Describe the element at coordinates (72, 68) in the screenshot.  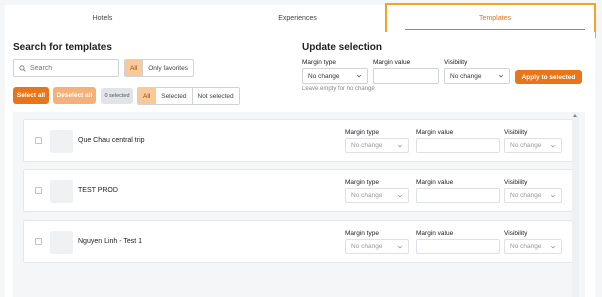
I see `search-input` at that location.